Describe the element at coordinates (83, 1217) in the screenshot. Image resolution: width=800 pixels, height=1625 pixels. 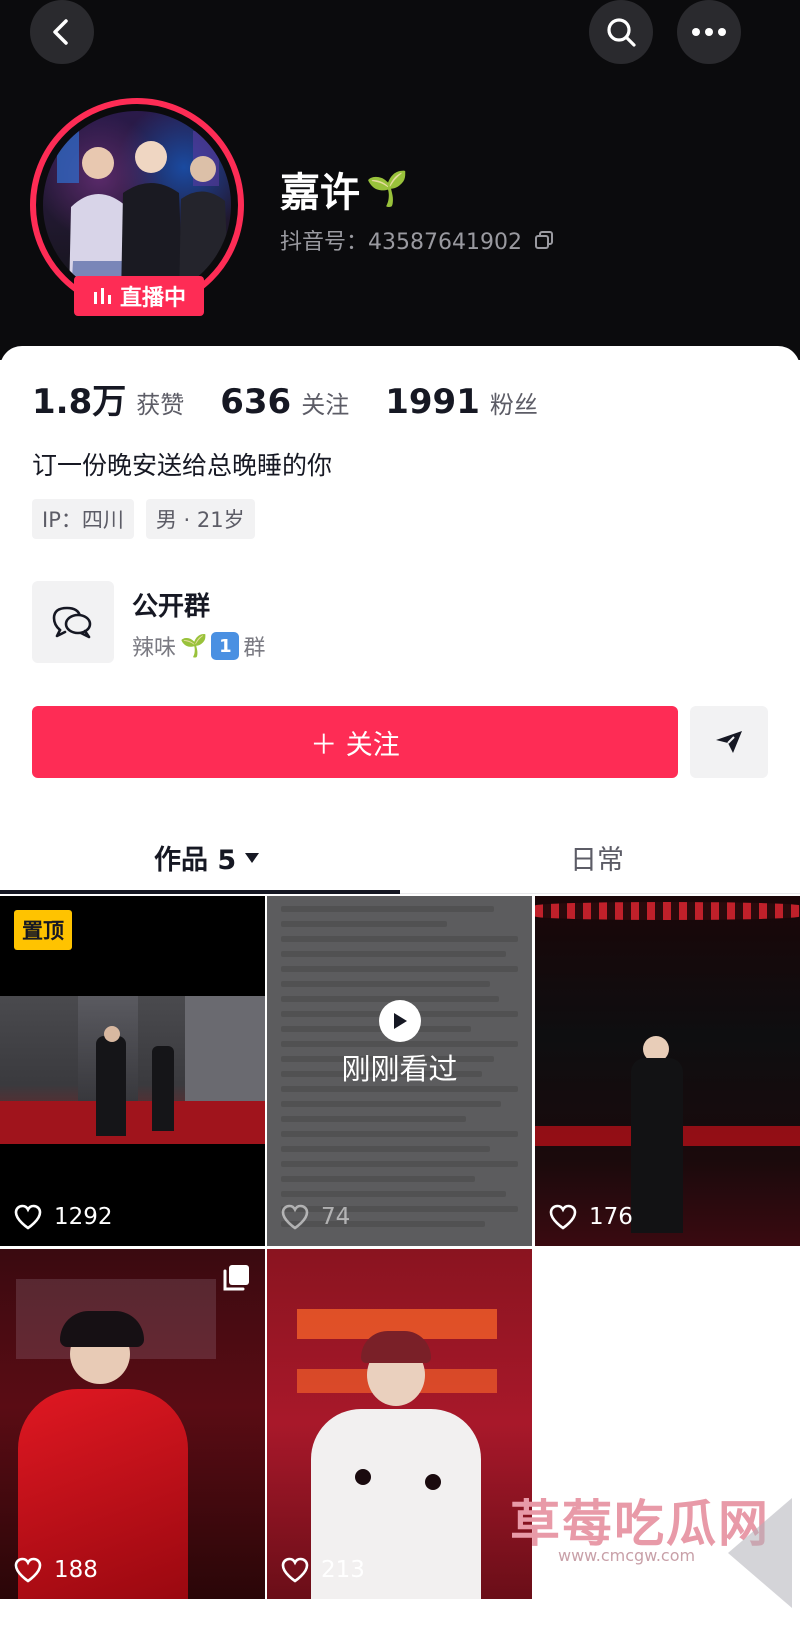
I see `like-count-value: 1292` at that location.